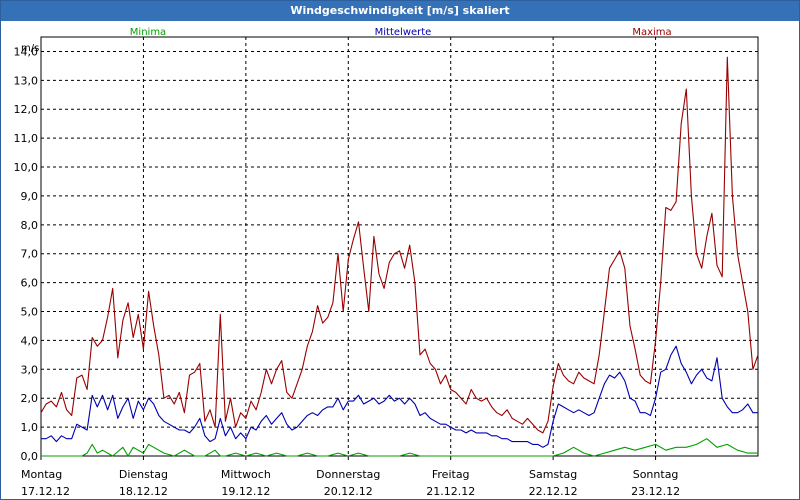 This screenshot has height=500, width=800. Describe the element at coordinates (553, 491) in the screenshot. I see `x-tick-date: 22.12.12` at that location.